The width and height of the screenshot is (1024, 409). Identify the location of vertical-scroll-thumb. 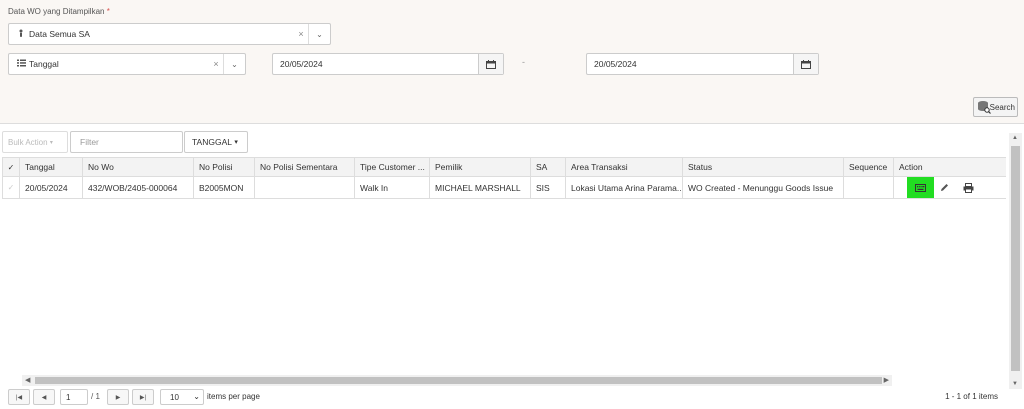
(1015, 258).